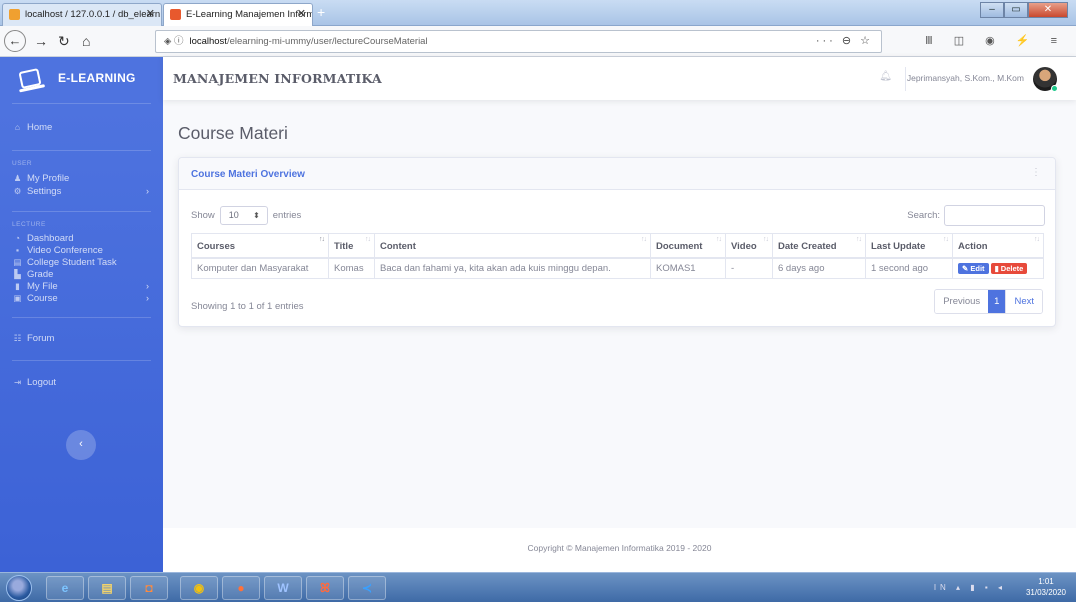 This screenshot has height=602, width=1076. What do you see at coordinates (749, 246) in the screenshot?
I see `column-header-video: Video ↑↓` at bounding box center [749, 246].